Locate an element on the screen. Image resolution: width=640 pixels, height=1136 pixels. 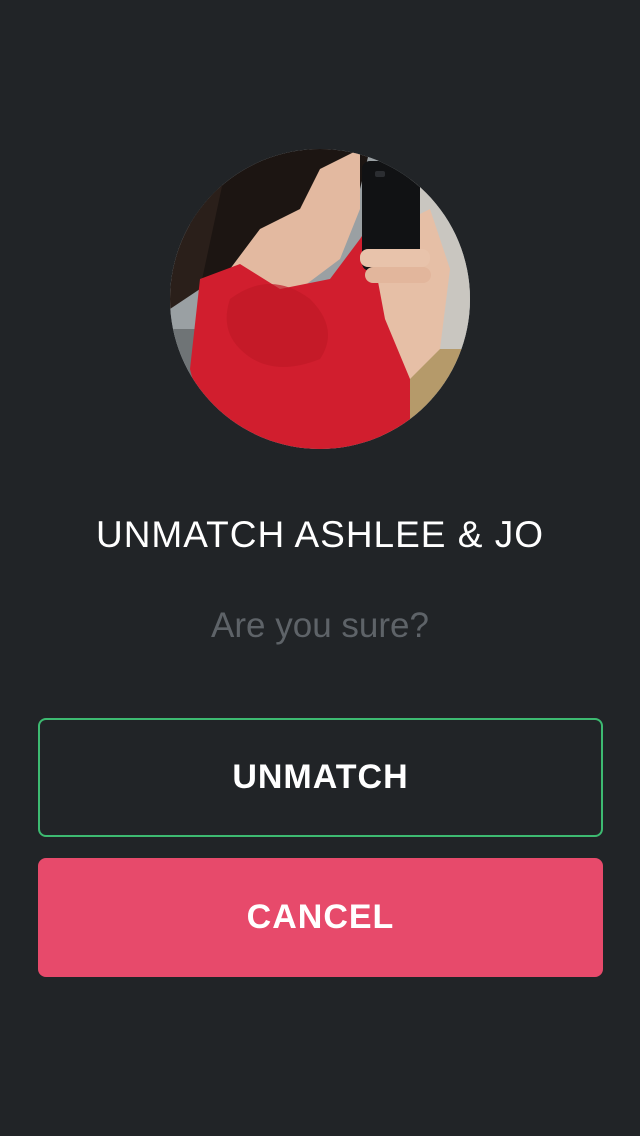
cancel-button: CANCEL is located at coordinates (320, 917).